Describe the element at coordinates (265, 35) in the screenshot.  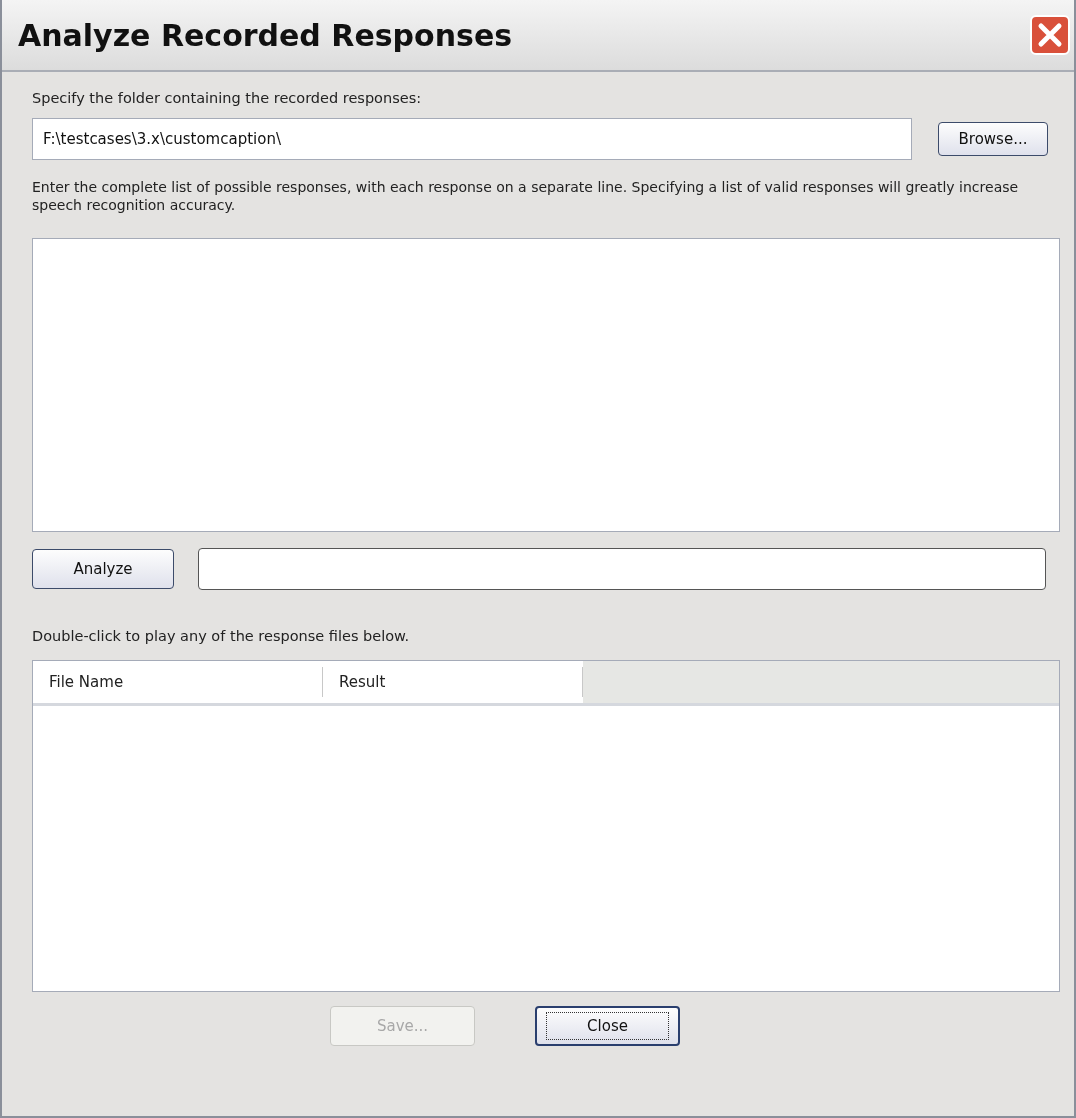
I see `window-title: Analyze Recorded Responses` at that location.